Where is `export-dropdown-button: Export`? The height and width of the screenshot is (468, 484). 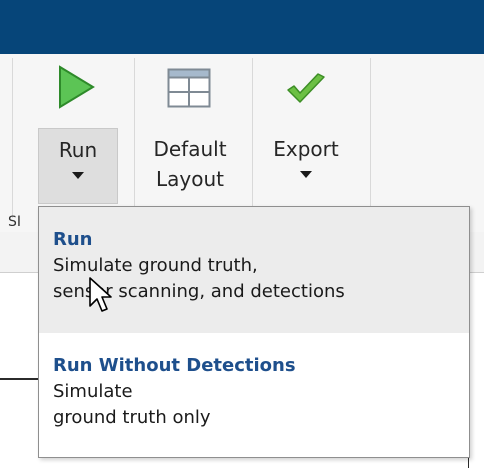
export-dropdown-button: Export is located at coordinates (306, 169).